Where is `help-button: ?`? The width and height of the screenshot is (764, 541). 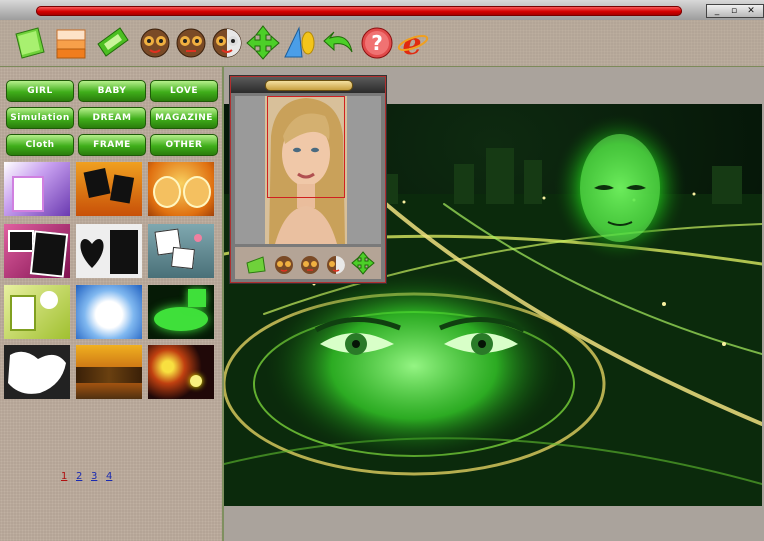
help-button: ? is located at coordinates (377, 42).